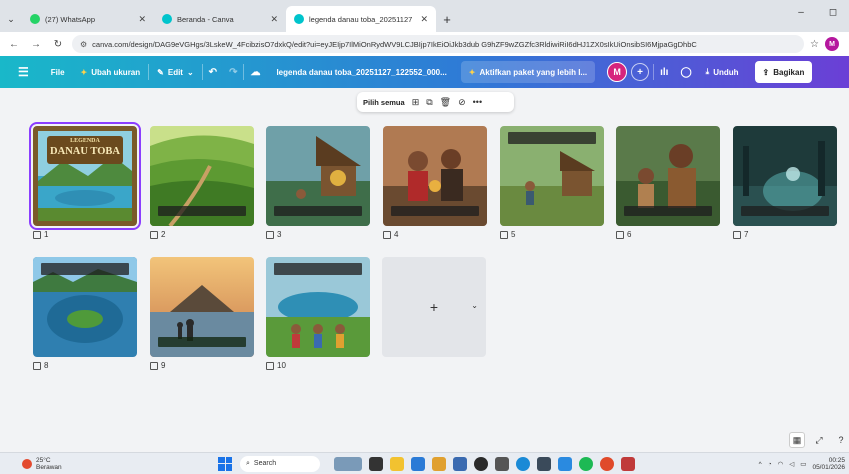  What do you see at coordinates (105, 464) in the screenshot?
I see `weather-widget: 25°C Berawan` at bounding box center [105, 464].